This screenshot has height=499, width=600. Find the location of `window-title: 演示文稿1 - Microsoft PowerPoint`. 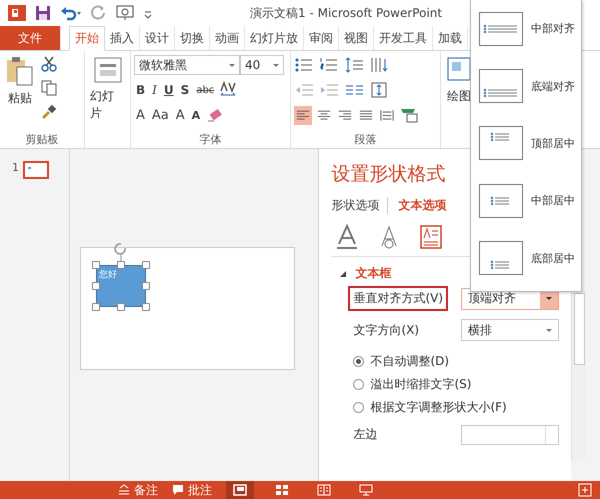

window-title: 演示文稿1 - Microsoft PowerPoint is located at coordinates (346, 13).